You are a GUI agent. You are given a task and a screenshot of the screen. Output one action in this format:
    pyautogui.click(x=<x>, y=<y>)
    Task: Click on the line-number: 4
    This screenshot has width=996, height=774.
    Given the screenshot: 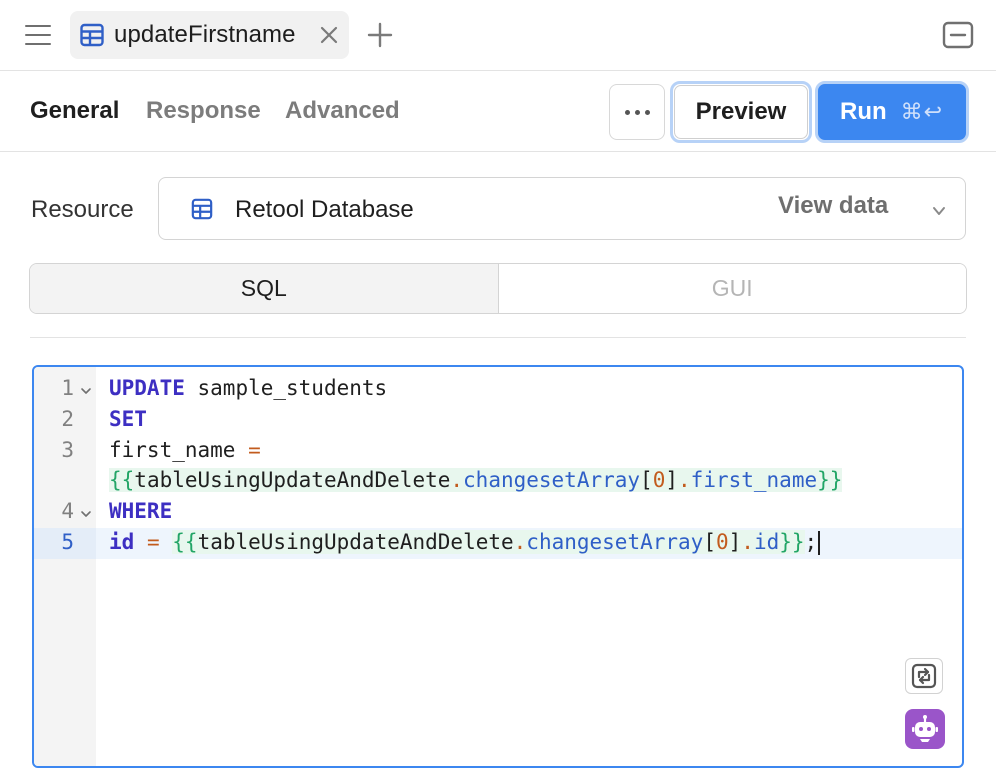 What is the action you would take?
    pyautogui.click(x=67, y=511)
    